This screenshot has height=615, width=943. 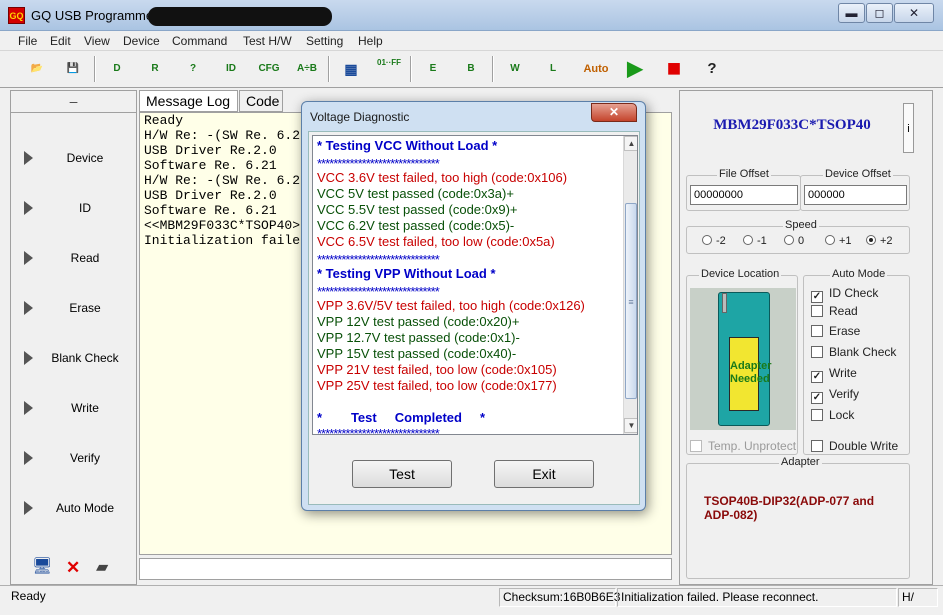 What do you see at coordinates (27, 41) in the screenshot?
I see `menu-file: File` at bounding box center [27, 41].